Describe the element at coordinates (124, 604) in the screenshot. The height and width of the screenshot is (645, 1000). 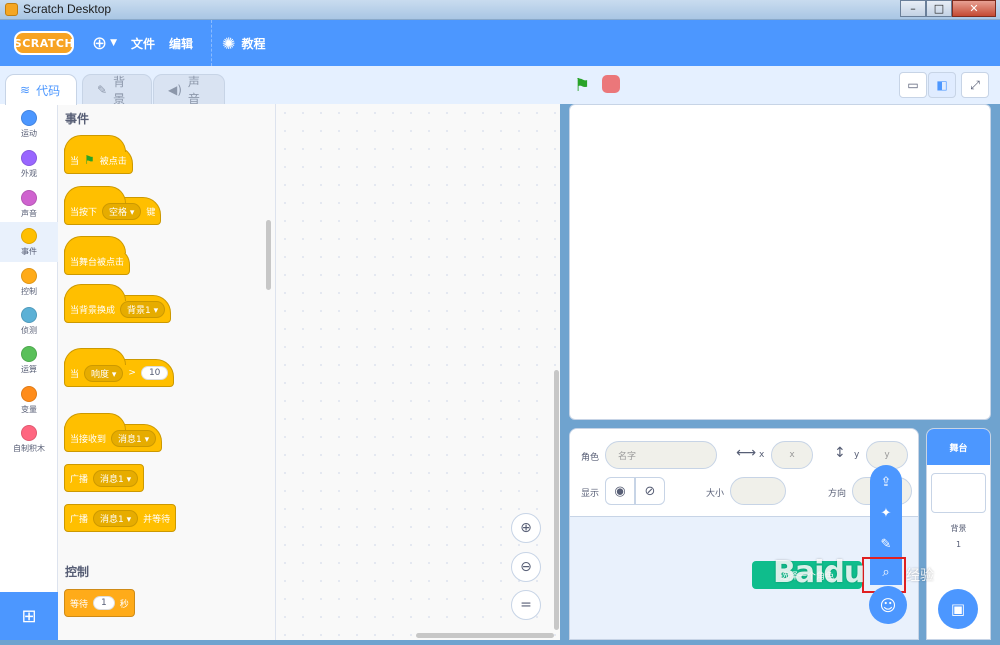
I see `block-text: 秒` at that location.